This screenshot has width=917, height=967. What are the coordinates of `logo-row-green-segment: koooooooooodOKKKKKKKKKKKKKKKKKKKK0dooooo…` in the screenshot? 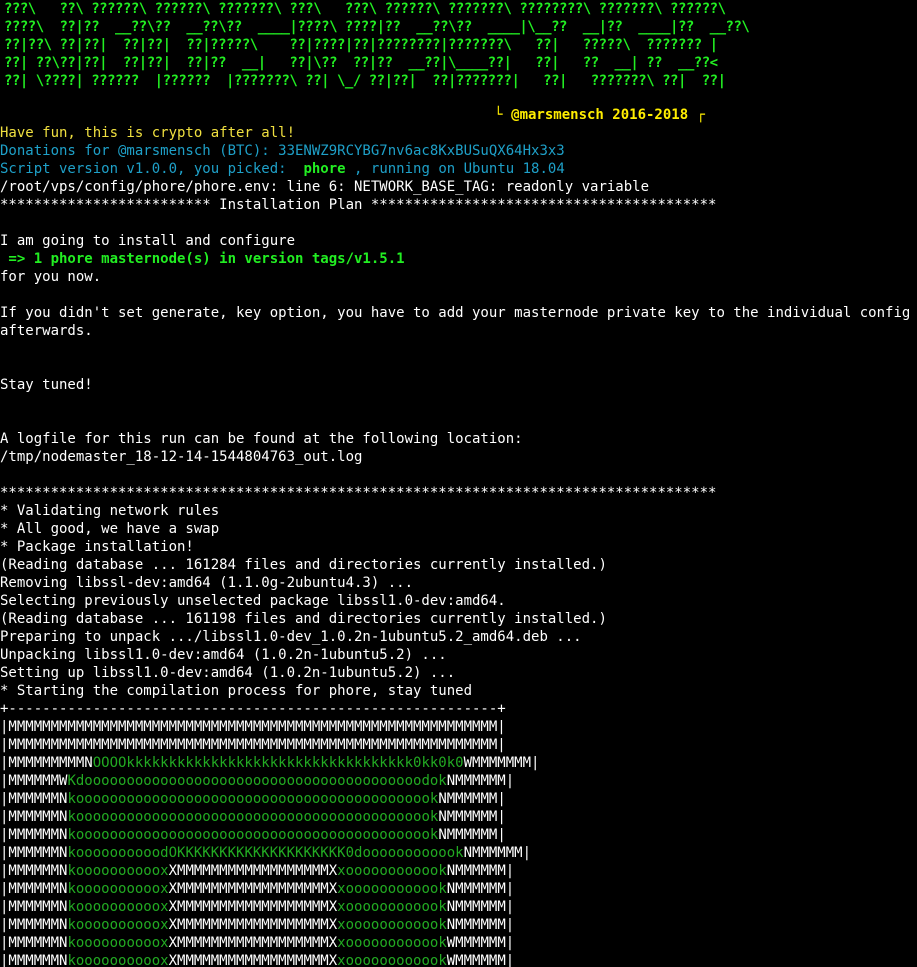 It's located at (265, 853).